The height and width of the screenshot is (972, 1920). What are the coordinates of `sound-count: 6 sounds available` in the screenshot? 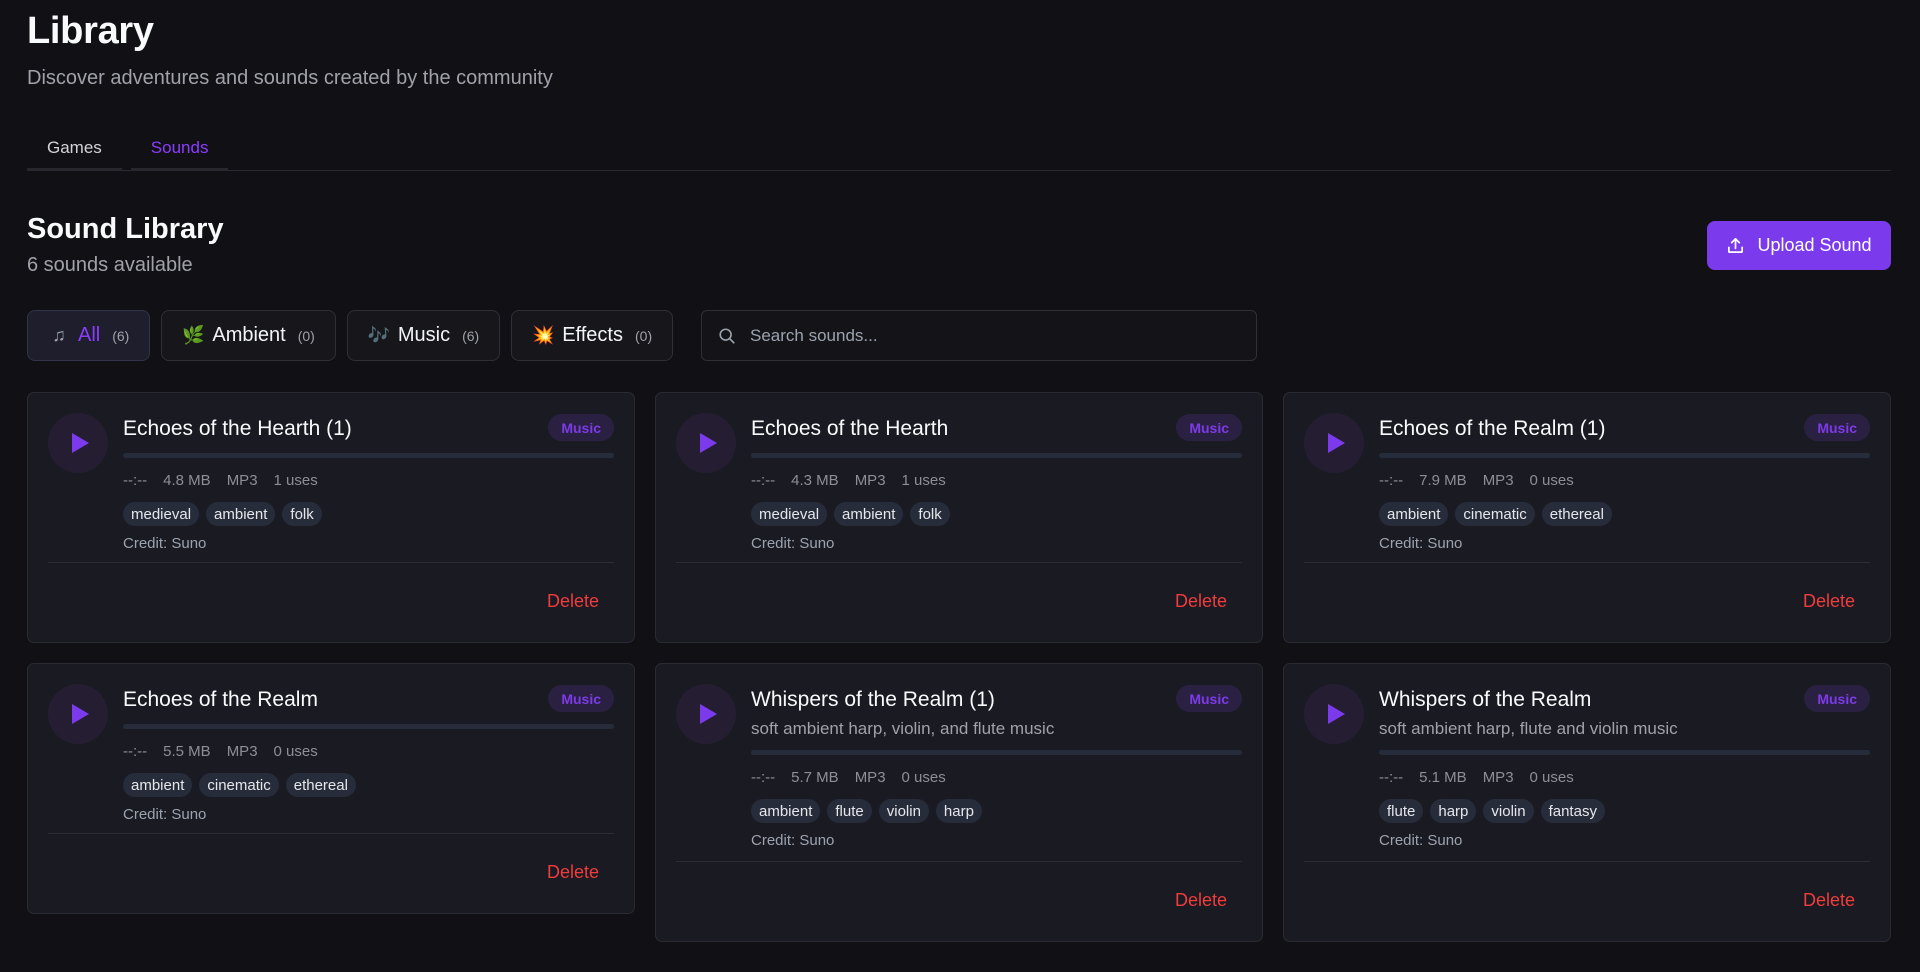 It's located at (110, 265).